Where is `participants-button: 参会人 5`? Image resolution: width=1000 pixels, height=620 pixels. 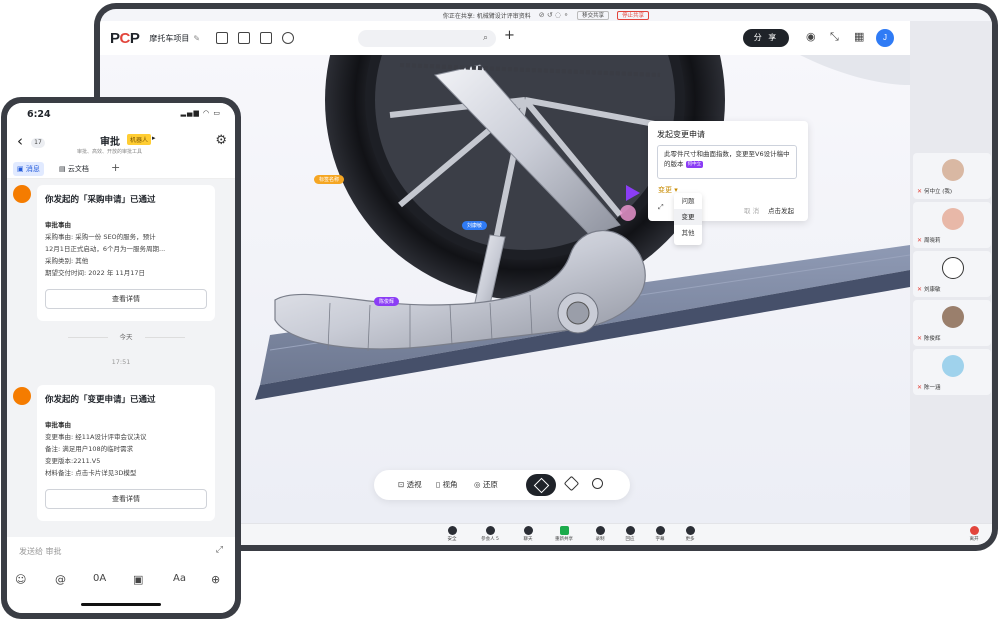 participants-button: 参会人 5 is located at coordinates (490, 534).